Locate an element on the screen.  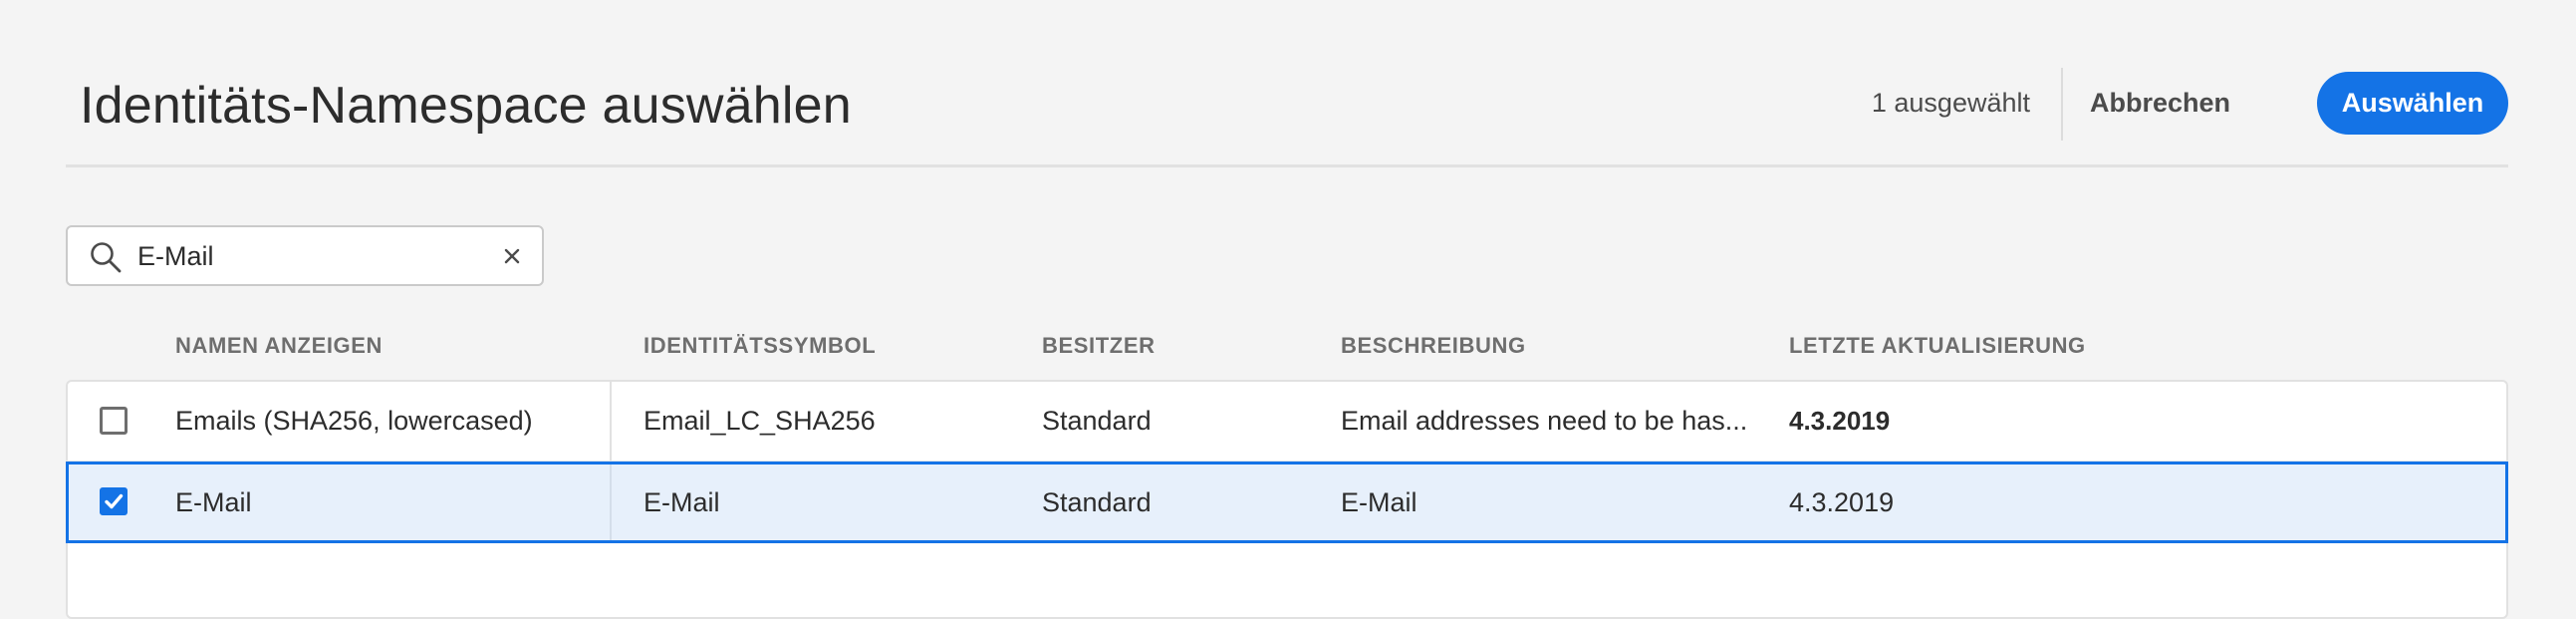
table-row-selected: E-Mail E-Mail Standard E-Mail 4.3.2019 is located at coordinates (1287, 502).